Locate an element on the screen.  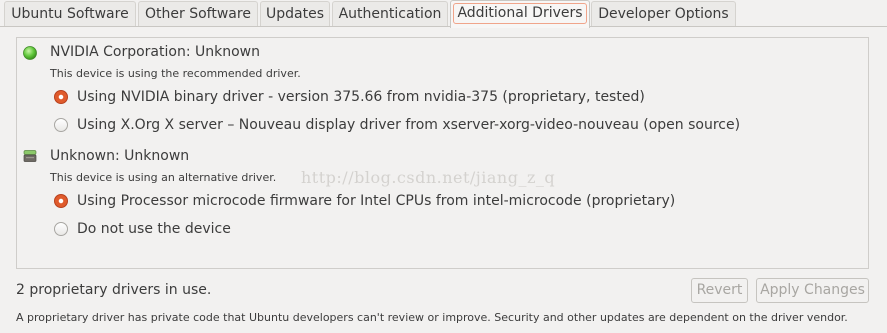
tab-label: Updates is located at coordinates (295, 14).